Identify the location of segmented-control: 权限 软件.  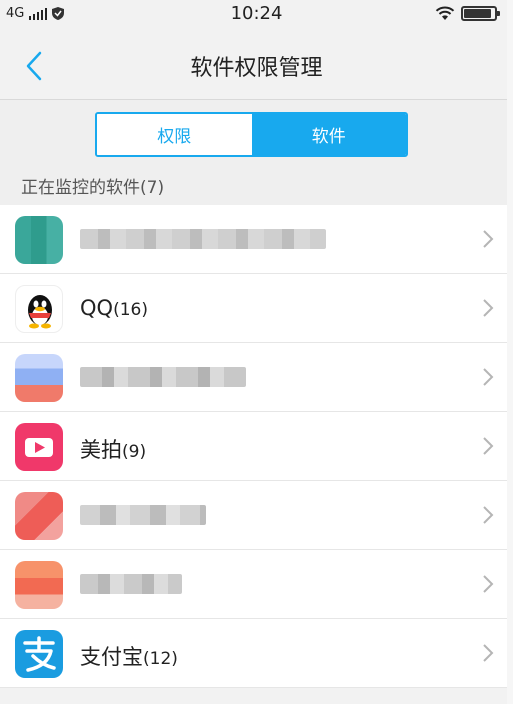
(251, 134).